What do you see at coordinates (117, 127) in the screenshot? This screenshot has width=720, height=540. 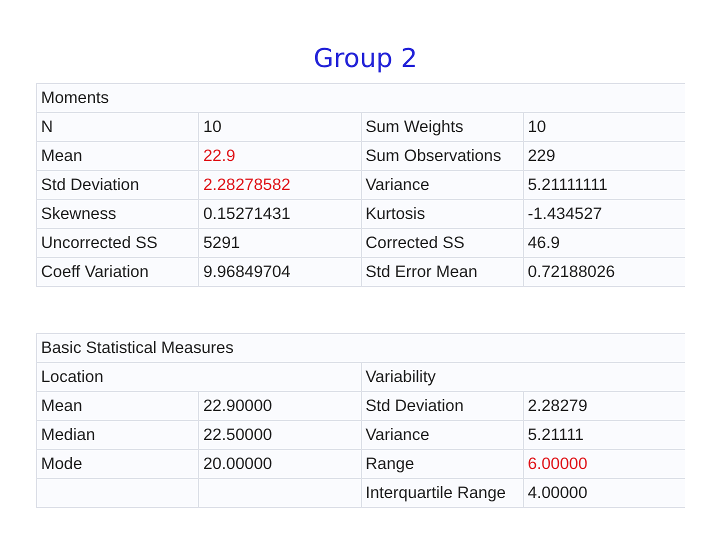 I see `row-label: N` at bounding box center [117, 127].